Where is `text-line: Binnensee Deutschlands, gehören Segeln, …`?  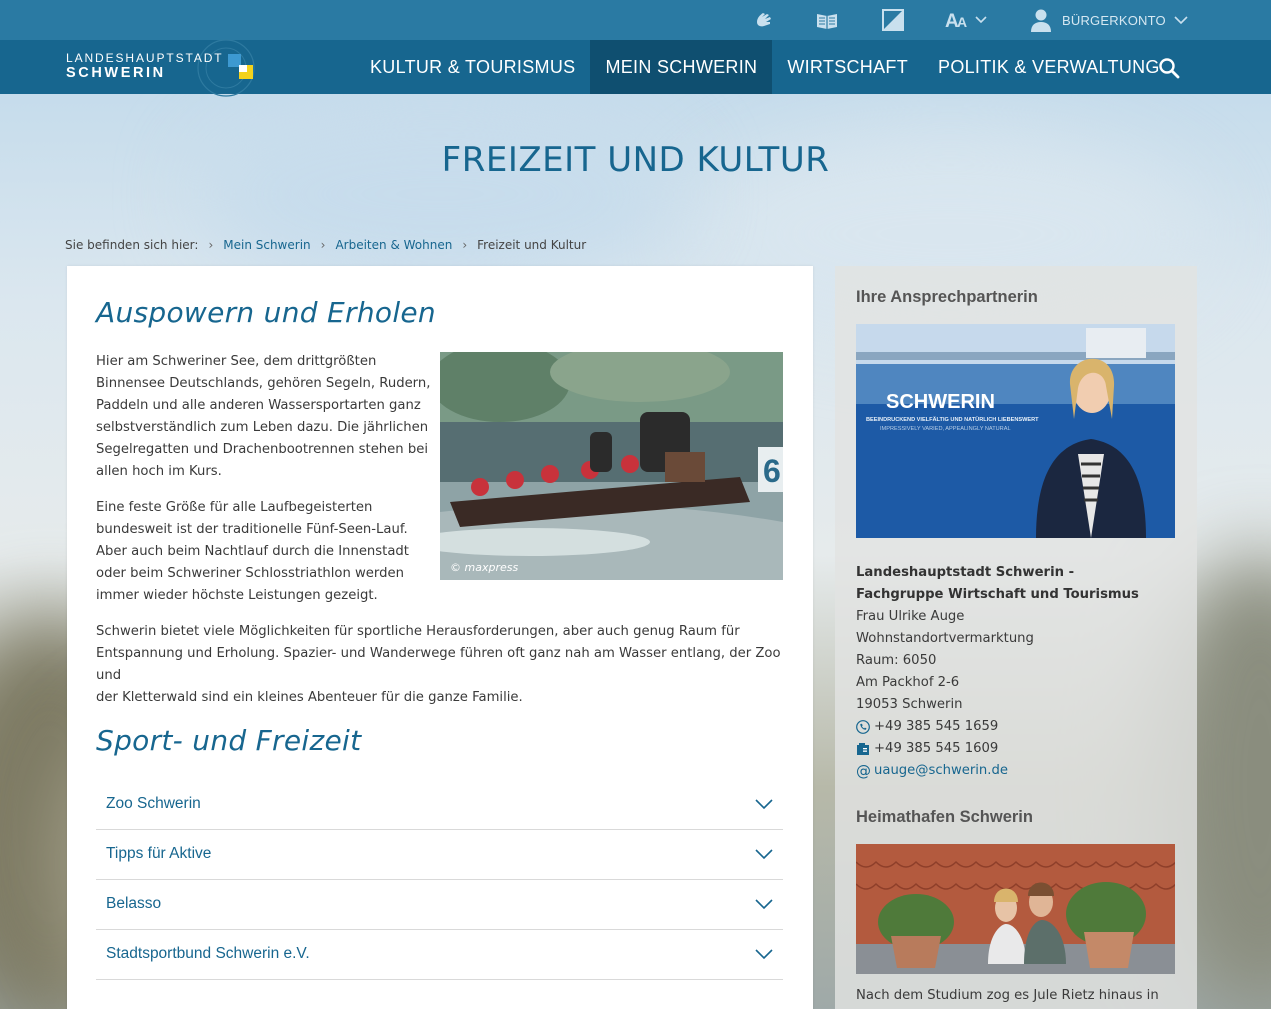 text-line: Binnensee Deutschlands, gehören Segeln, … is located at coordinates (263, 383).